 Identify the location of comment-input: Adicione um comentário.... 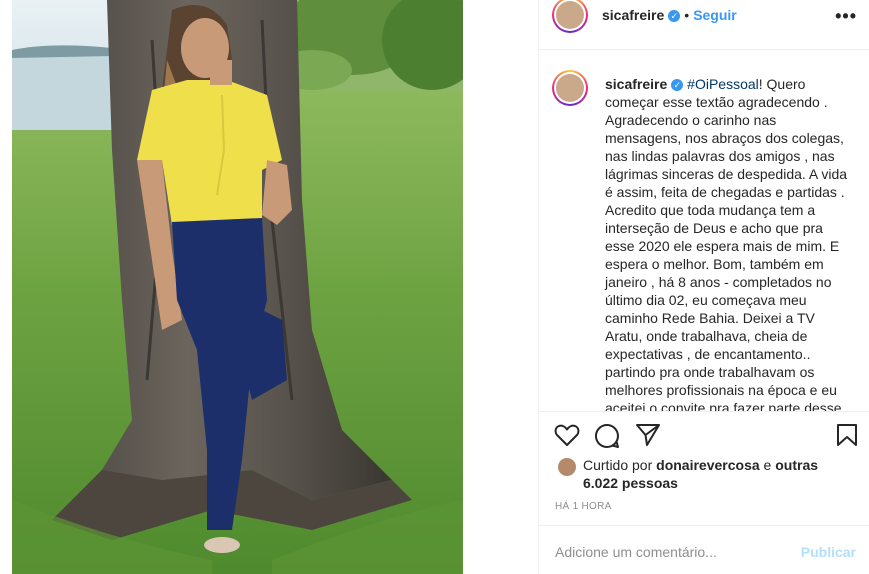
(636, 552).